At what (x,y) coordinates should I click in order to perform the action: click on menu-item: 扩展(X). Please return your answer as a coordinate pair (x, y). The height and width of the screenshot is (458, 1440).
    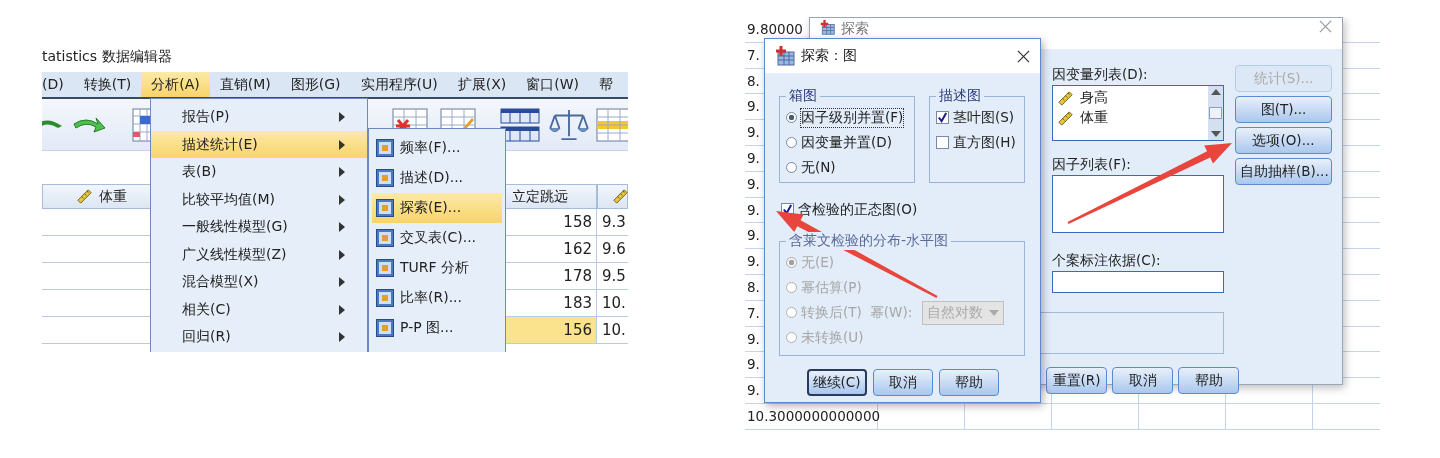
    Looking at the image, I should click on (482, 84).